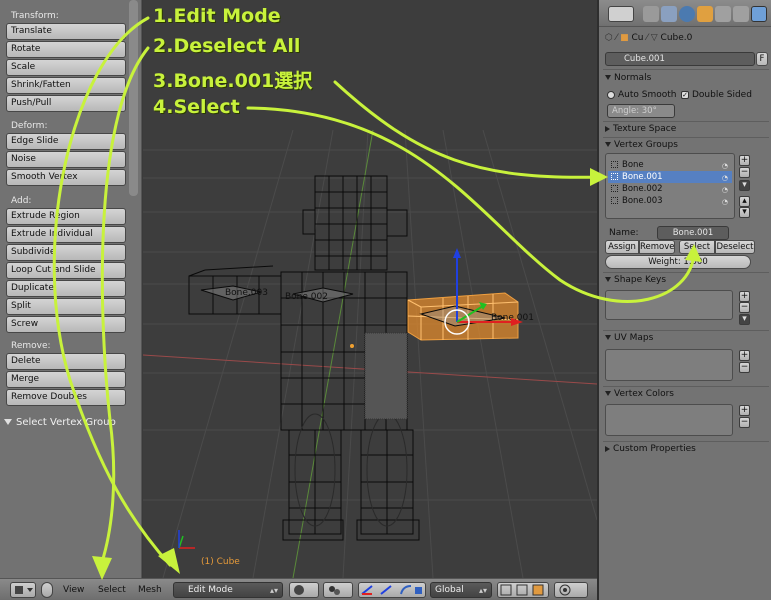 The width and height of the screenshot is (771, 600). What do you see at coordinates (646, 145) in the screenshot?
I see `vertex-groups-title: Vertex Groups` at bounding box center [646, 145].